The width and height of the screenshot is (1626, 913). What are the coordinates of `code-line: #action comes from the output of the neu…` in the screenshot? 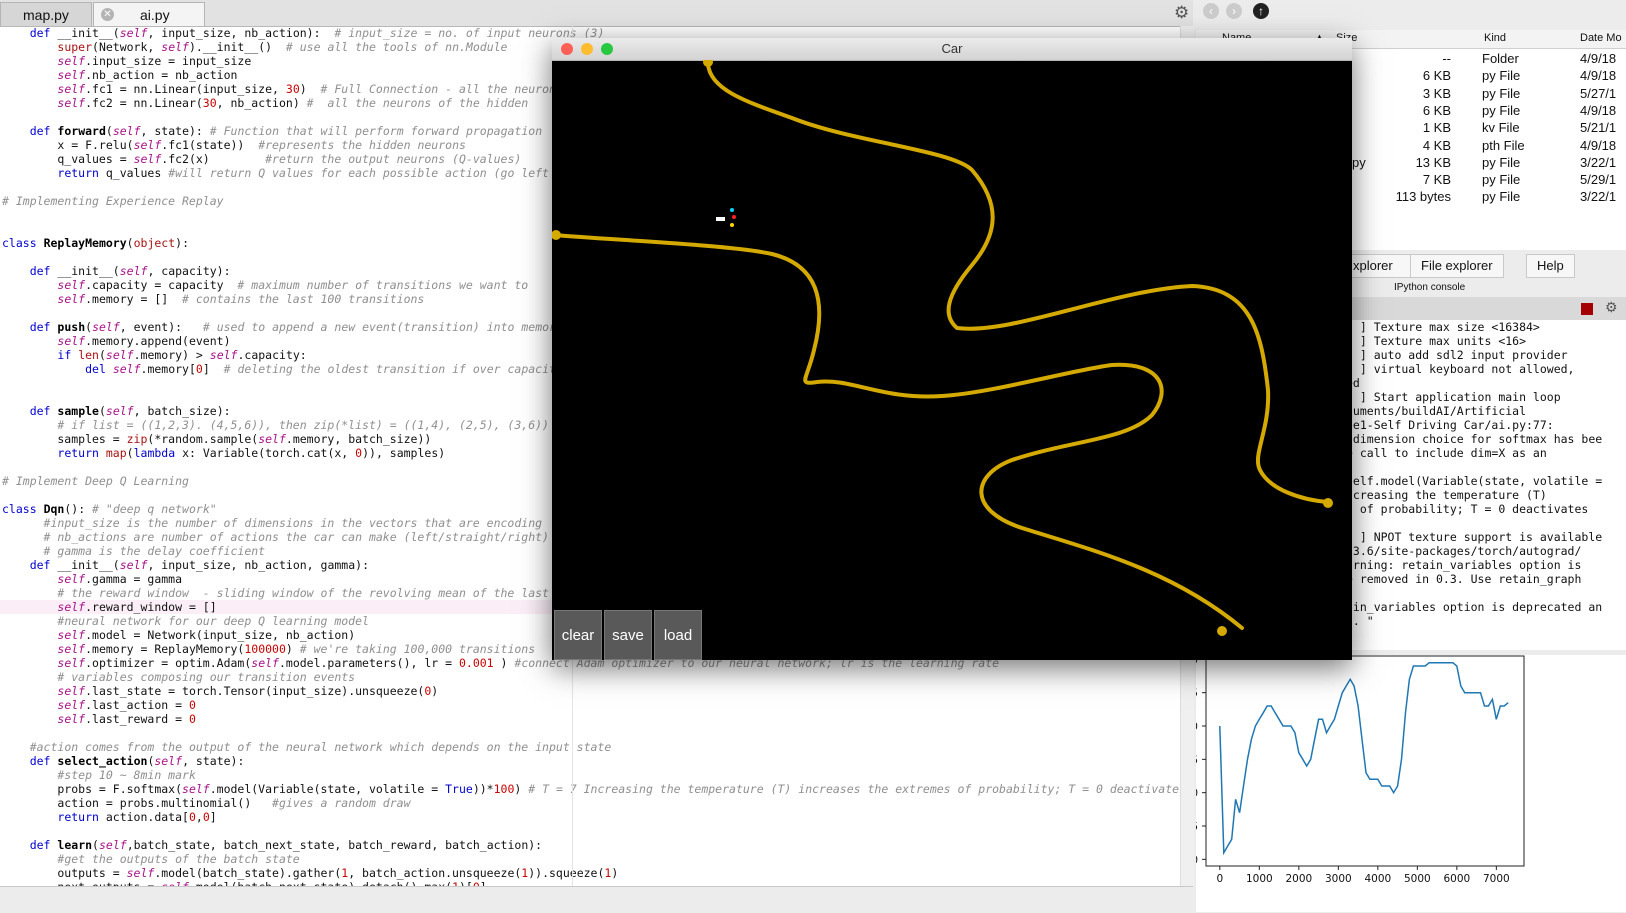 It's located at (593, 747).